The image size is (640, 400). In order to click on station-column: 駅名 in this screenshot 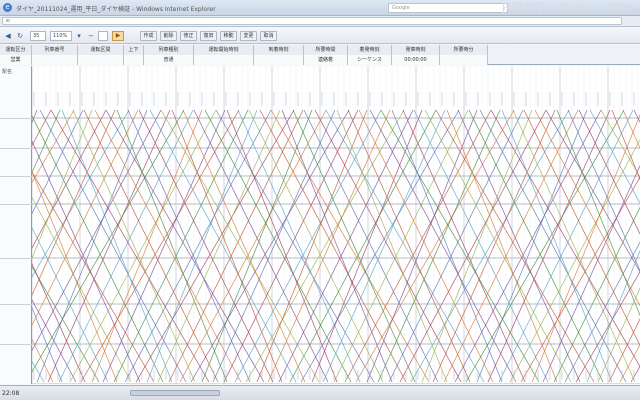, I will do `click(16, 225)`.